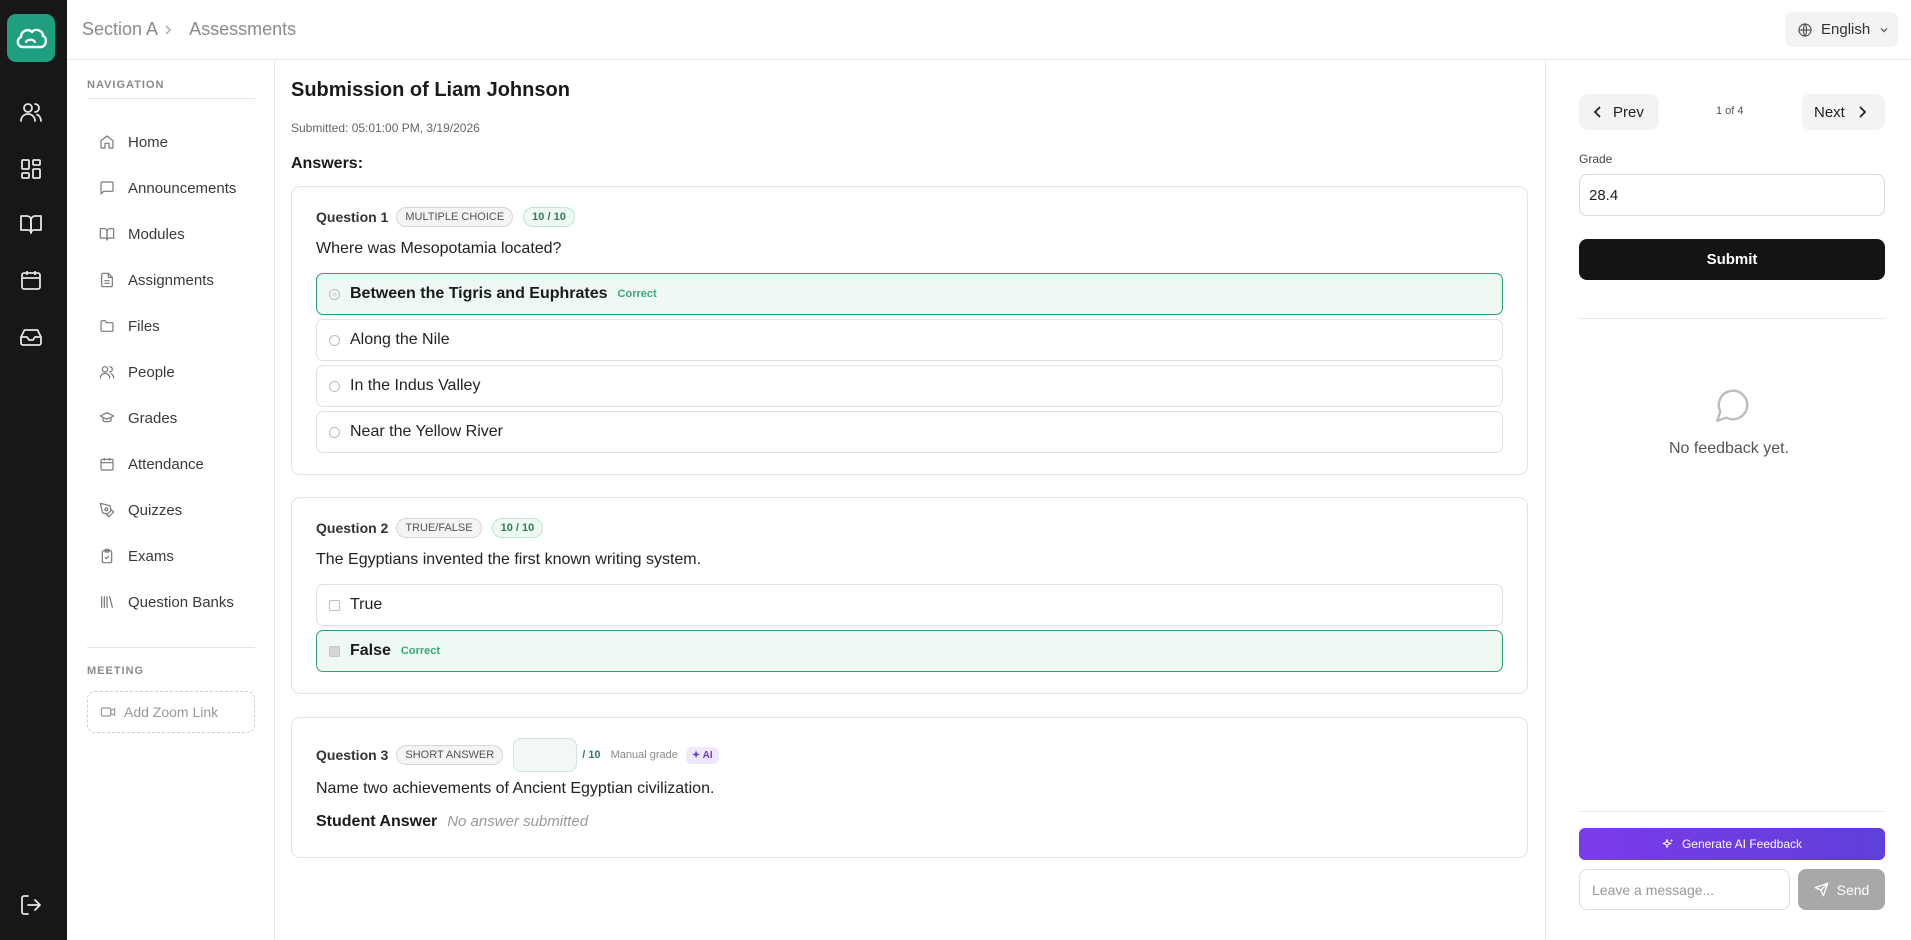  Describe the element at coordinates (1829, 112) in the screenshot. I see `next-label: Next` at that location.